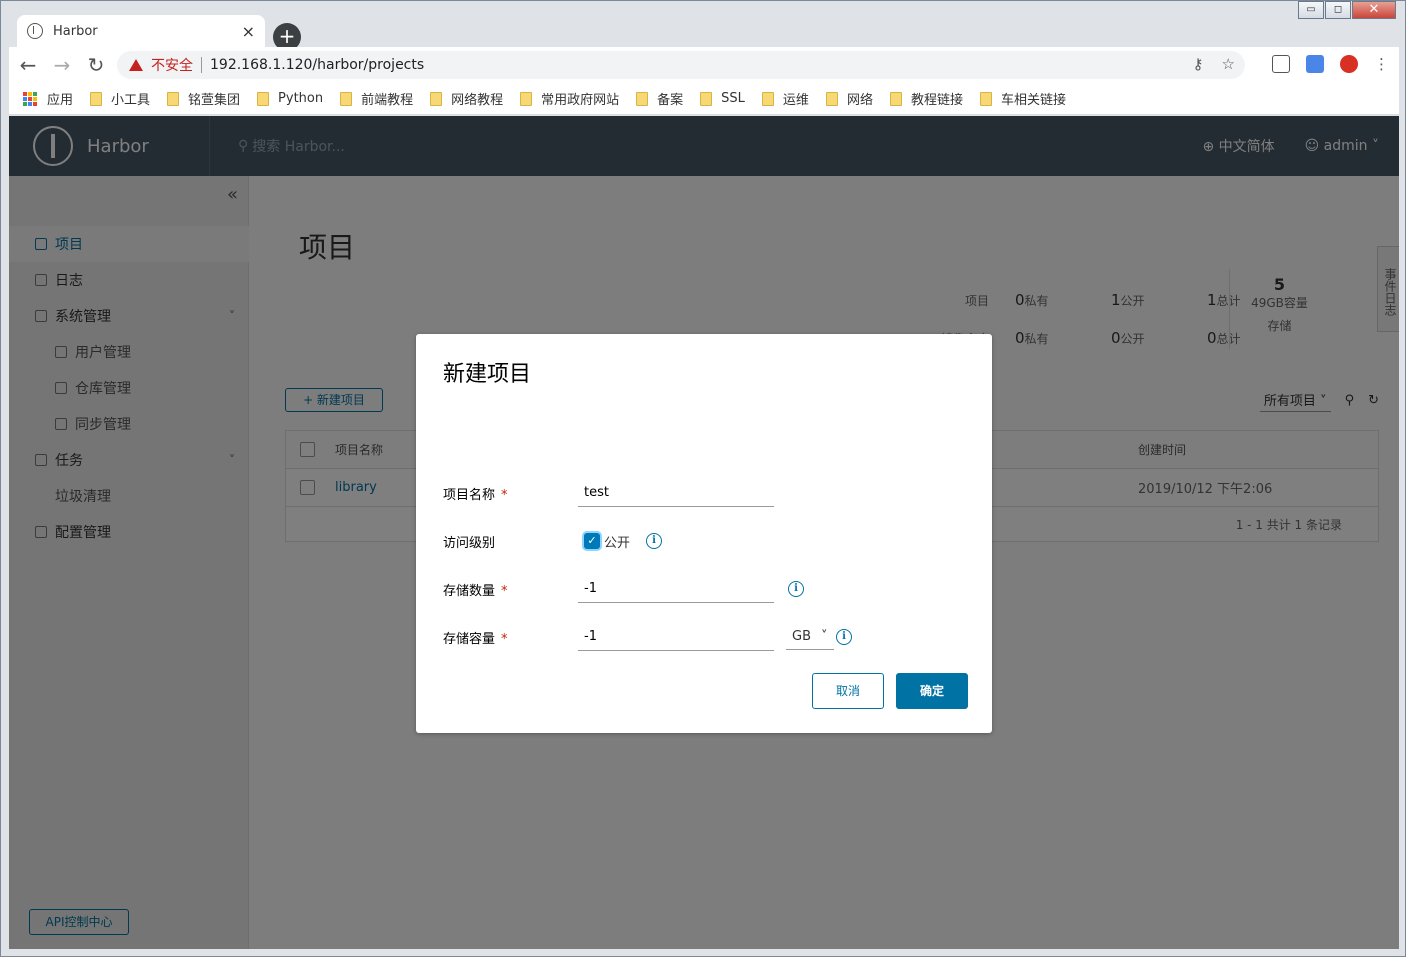  What do you see at coordinates (62, 65) in the screenshot?
I see `forward-icon: →` at bounding box center [62, 65].